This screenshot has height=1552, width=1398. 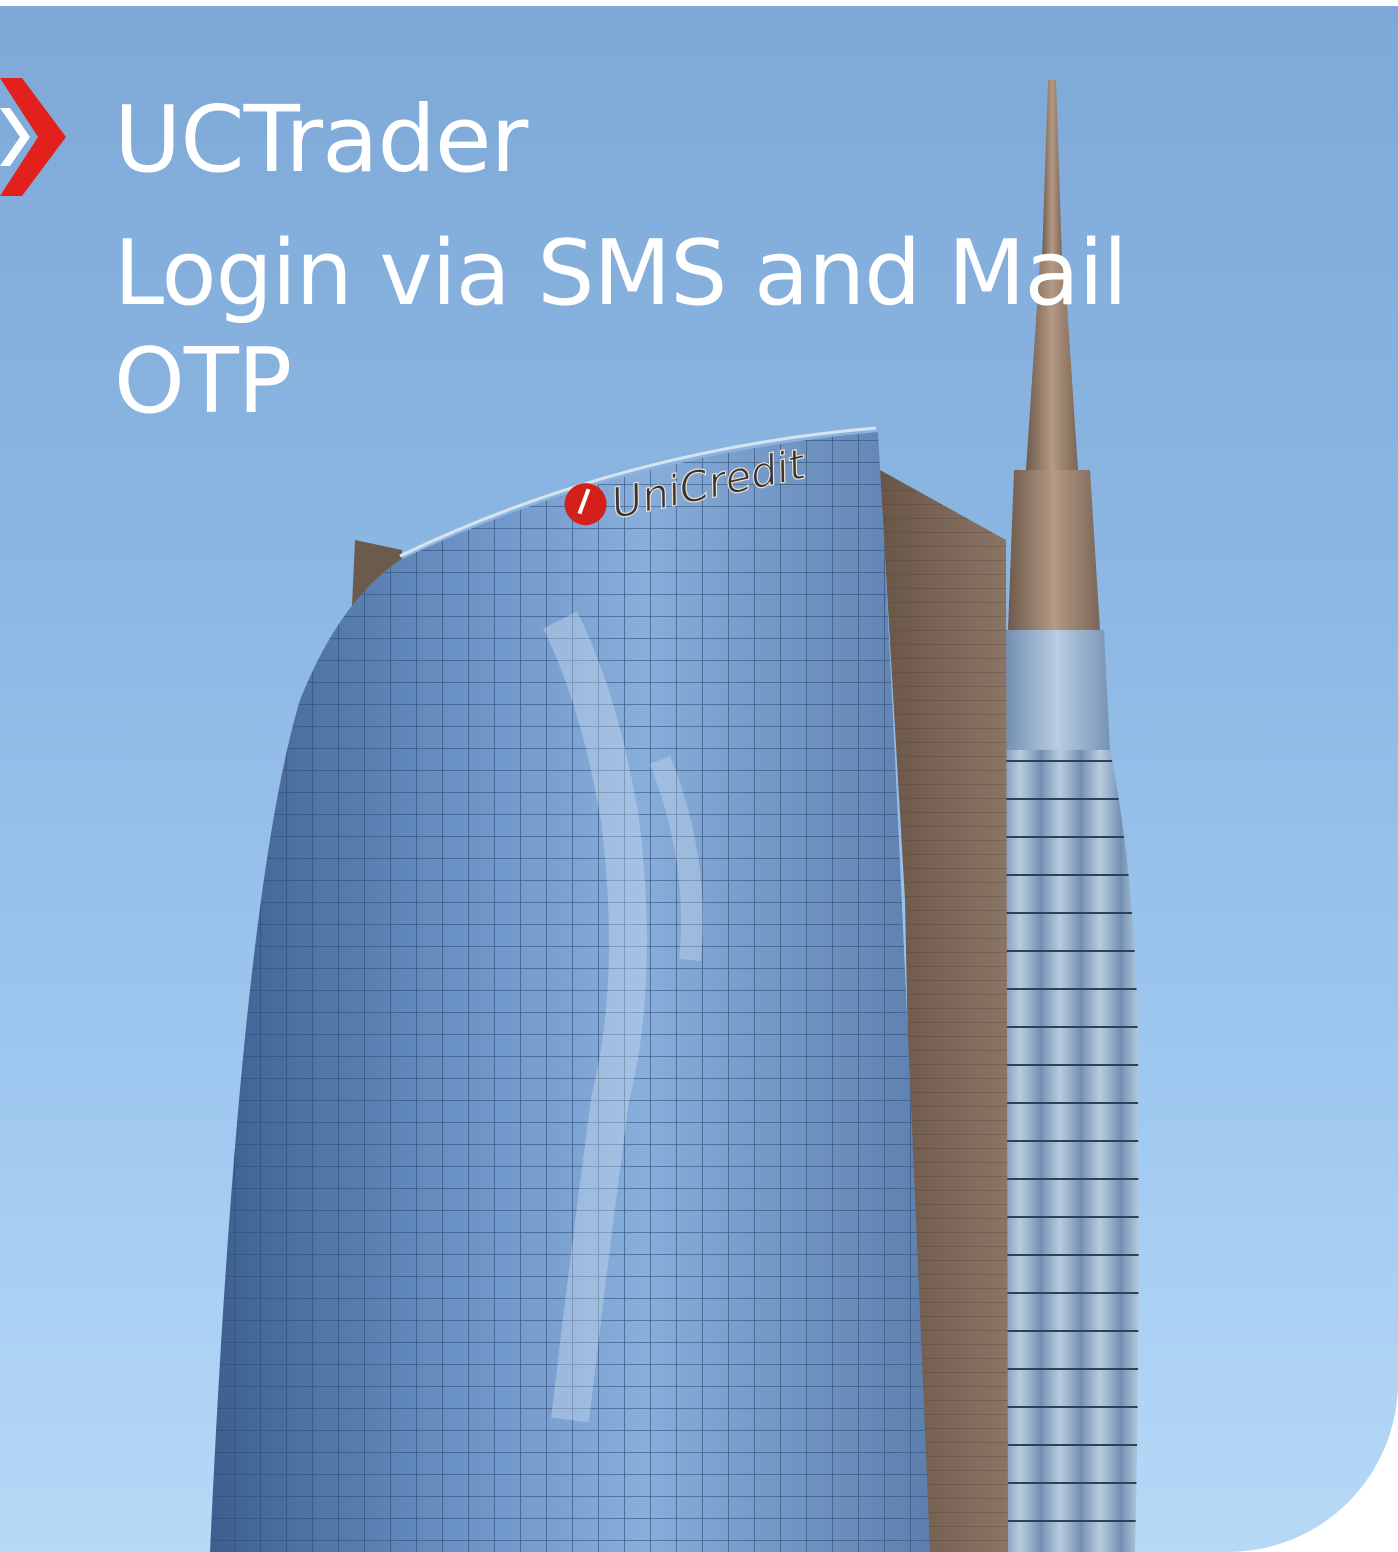 I want to click on ringed-tower, so click(x=1069, y=1151).